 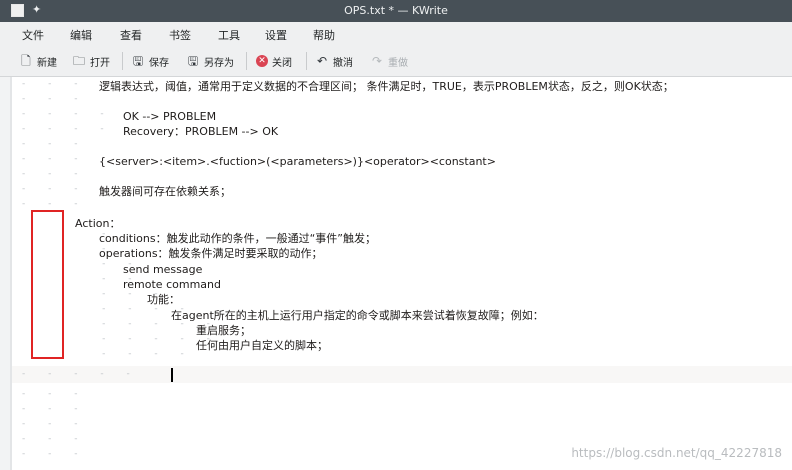 What do you see at coordinates (676, 453) in the screenshot?
I see `watermark: https://blog.csdn.net/qq_42227818` at bounding box center [676, 453].